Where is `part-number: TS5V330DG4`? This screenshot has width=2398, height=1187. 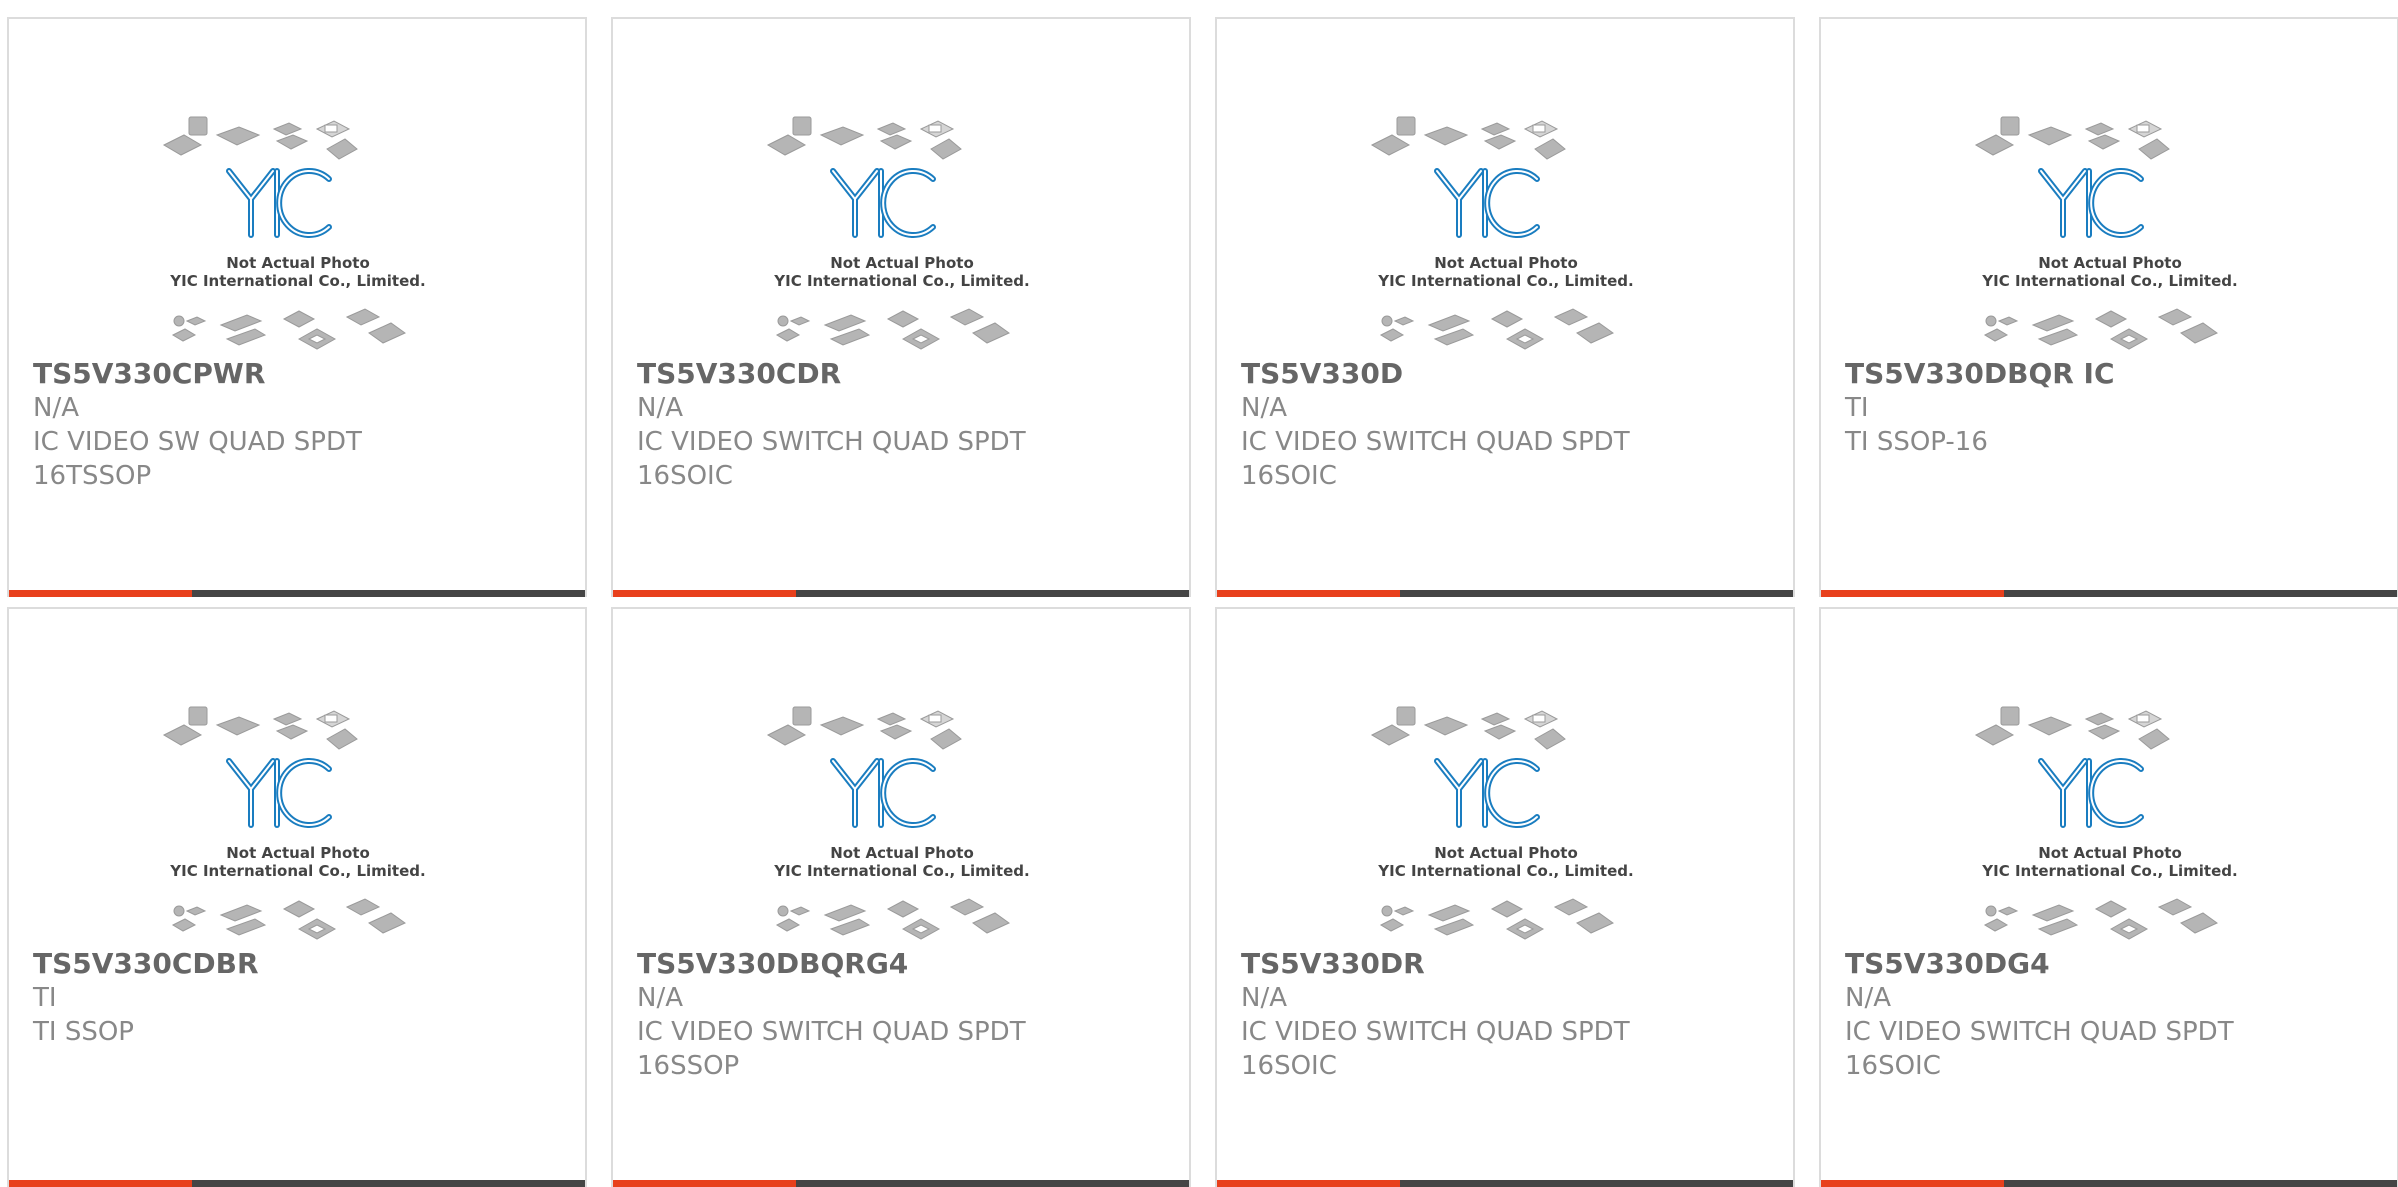 part-number: TS5V330DG4 is located at coordinates (2105, 964).